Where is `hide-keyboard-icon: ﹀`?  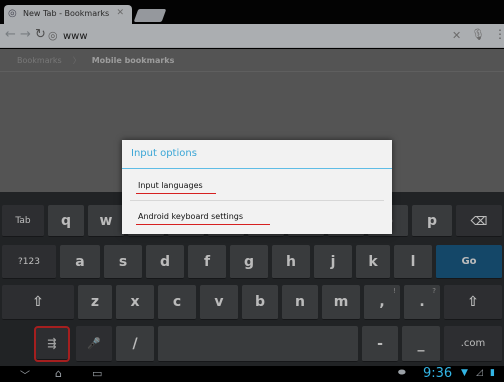 hide-keyboard-icon: ﹀ is located at coordinates (25, 374).